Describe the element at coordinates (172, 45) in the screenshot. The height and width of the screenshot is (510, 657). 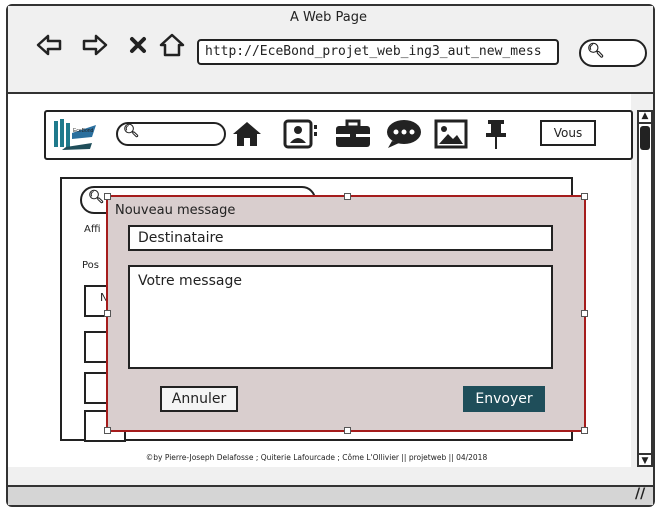
I see `home-outline-icon` at that location.